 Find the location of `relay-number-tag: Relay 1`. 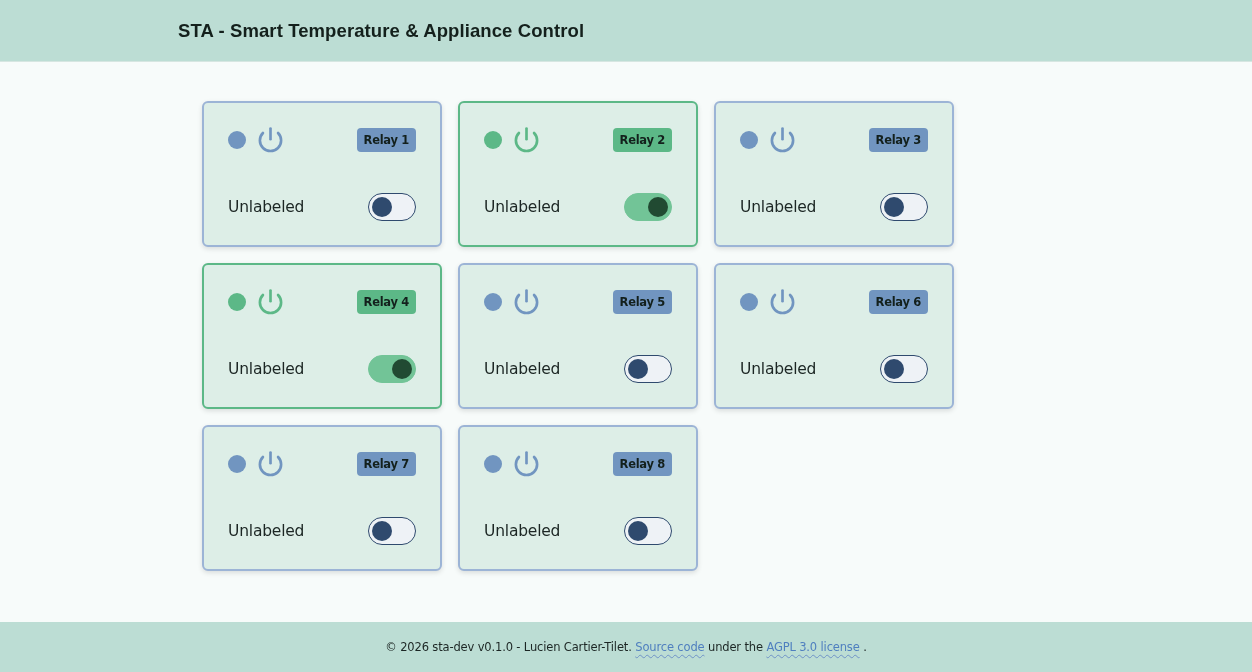

relay-number-tag: Relay 1 is located at coordinates (386, 140).